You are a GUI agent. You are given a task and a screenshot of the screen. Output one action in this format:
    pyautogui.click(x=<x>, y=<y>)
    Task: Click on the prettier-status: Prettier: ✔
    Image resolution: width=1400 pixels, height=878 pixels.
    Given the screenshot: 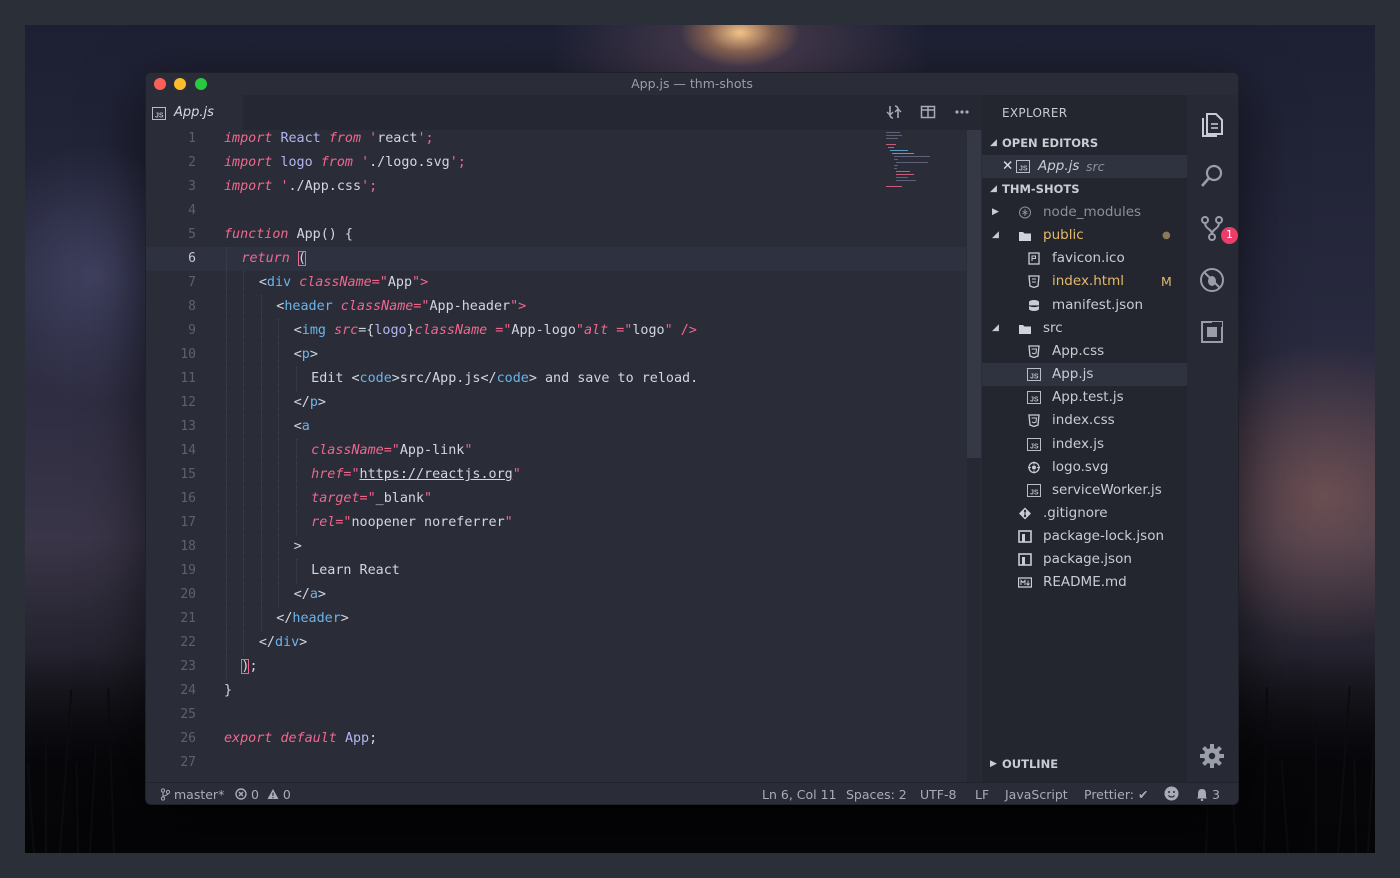 What is the action you would take?
    pyautogui.click(x=1116, y=794)
    